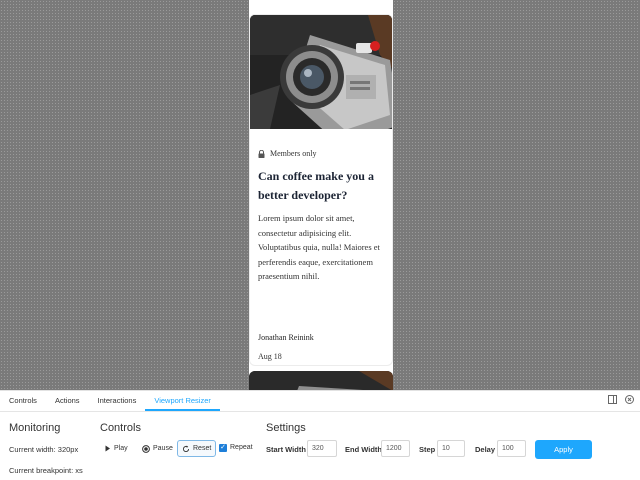  I want to click on settings-title: Settings, so click(286, 428).